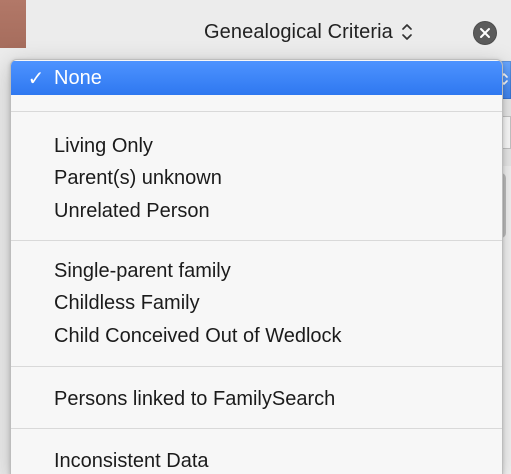 This screenshot has height=474, width=511. What do you see at coordinates (256, 146) in the screenshot?
I see `menu-item-living-only: Living Only` at bounding box center [256, 146].